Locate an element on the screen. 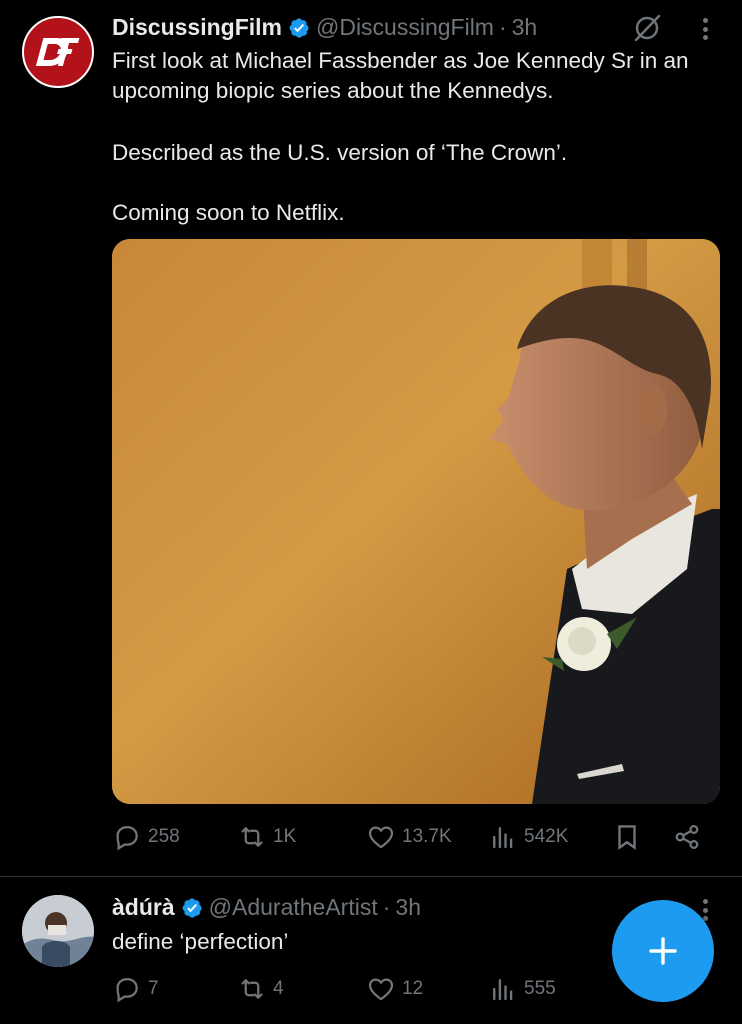 This screenshot has height=1024, width=742. like-count: 12 is located at coordinates (413, 988).